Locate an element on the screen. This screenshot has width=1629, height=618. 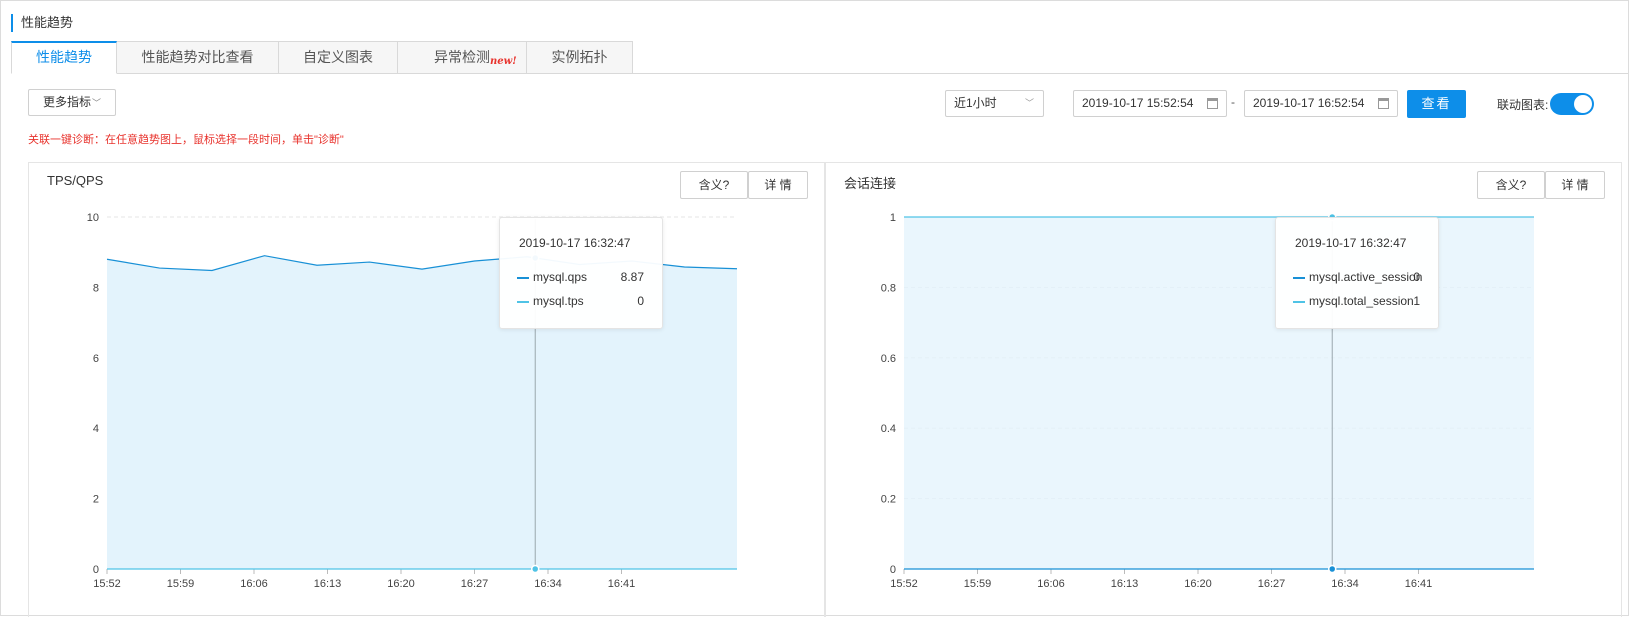
link-charts-label: 联动图表: is located at coordinates (1523, 105).